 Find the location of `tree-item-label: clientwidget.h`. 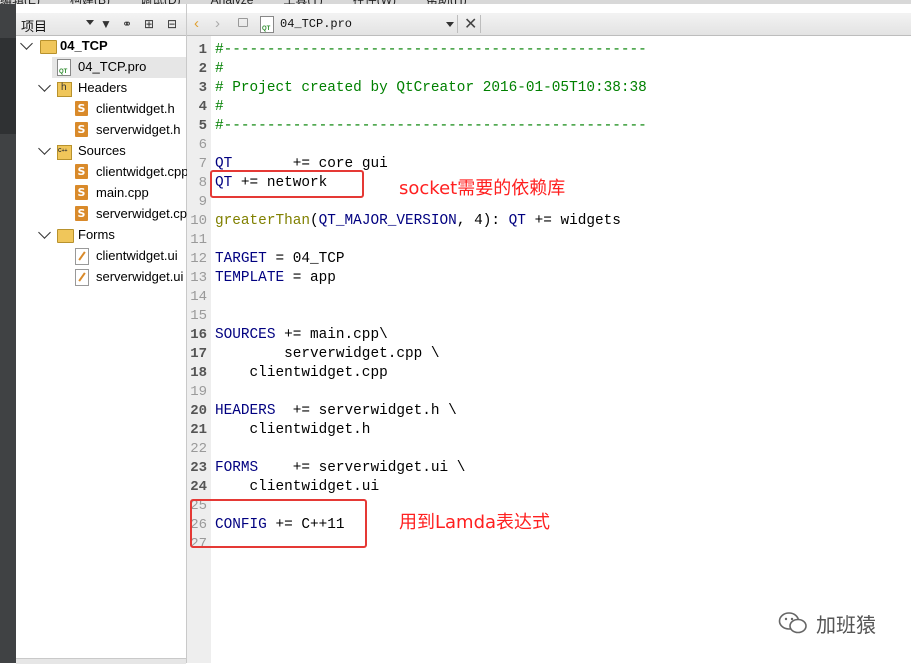

tree-item-label: clientwidget.h is located at coordinates (135, 108).